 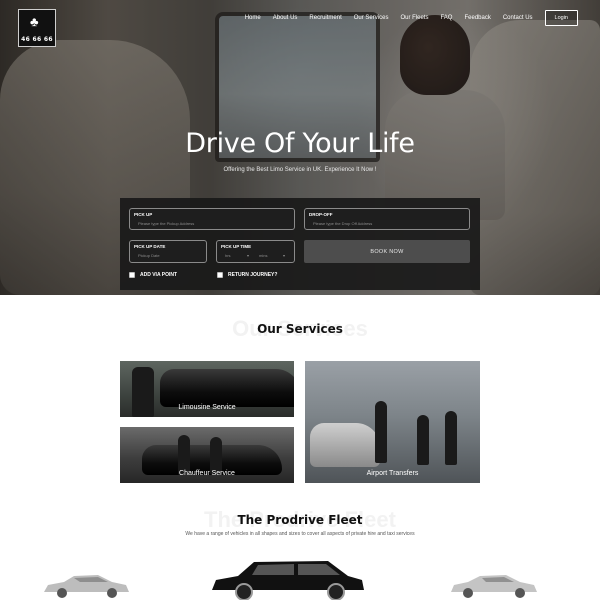 What do you see at coordinates (300, 520) in the screenshot?
I see `fleet-title: The Prodrive Fleet` at bounding box center [300, 520].